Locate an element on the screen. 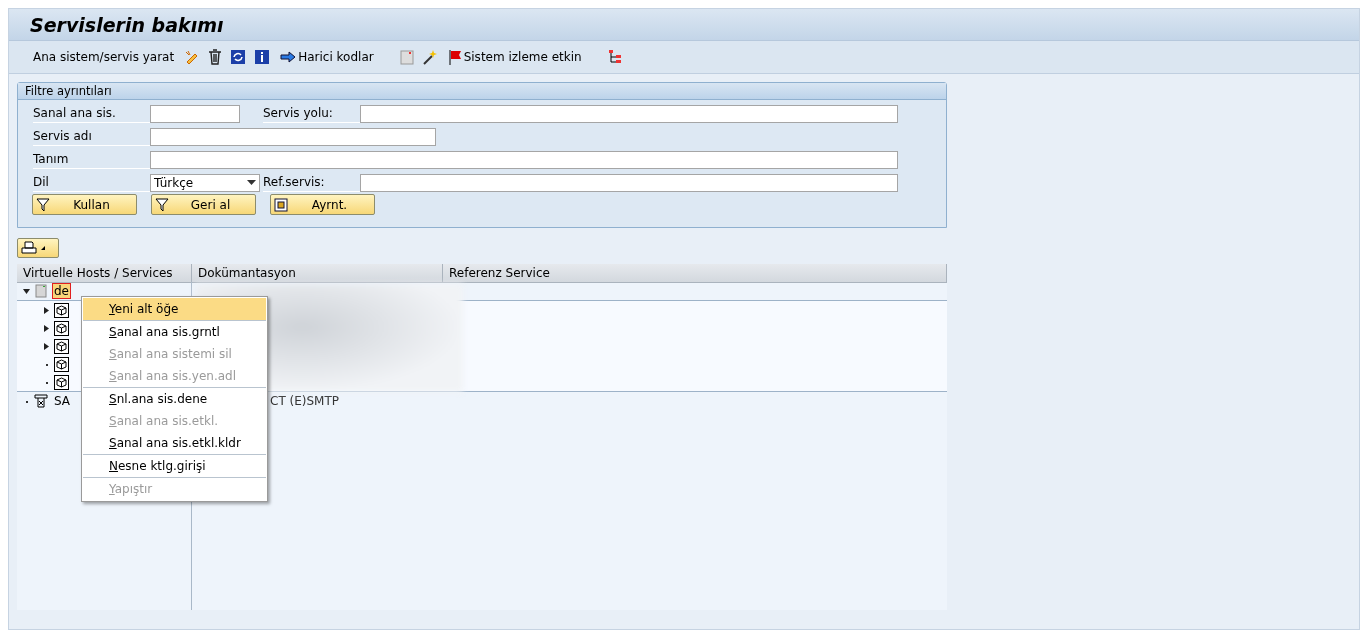  language-dropdown: Türkçe is located at coordinates (205, 182).